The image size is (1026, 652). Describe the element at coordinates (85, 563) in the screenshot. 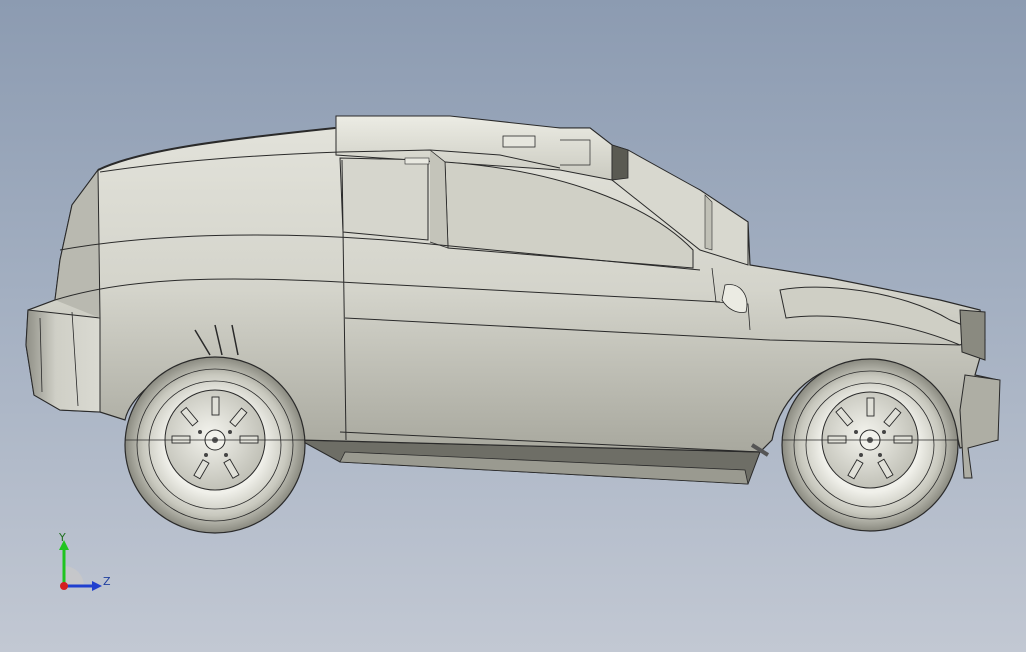

I see `orientation-triad: Y Z` at that location.